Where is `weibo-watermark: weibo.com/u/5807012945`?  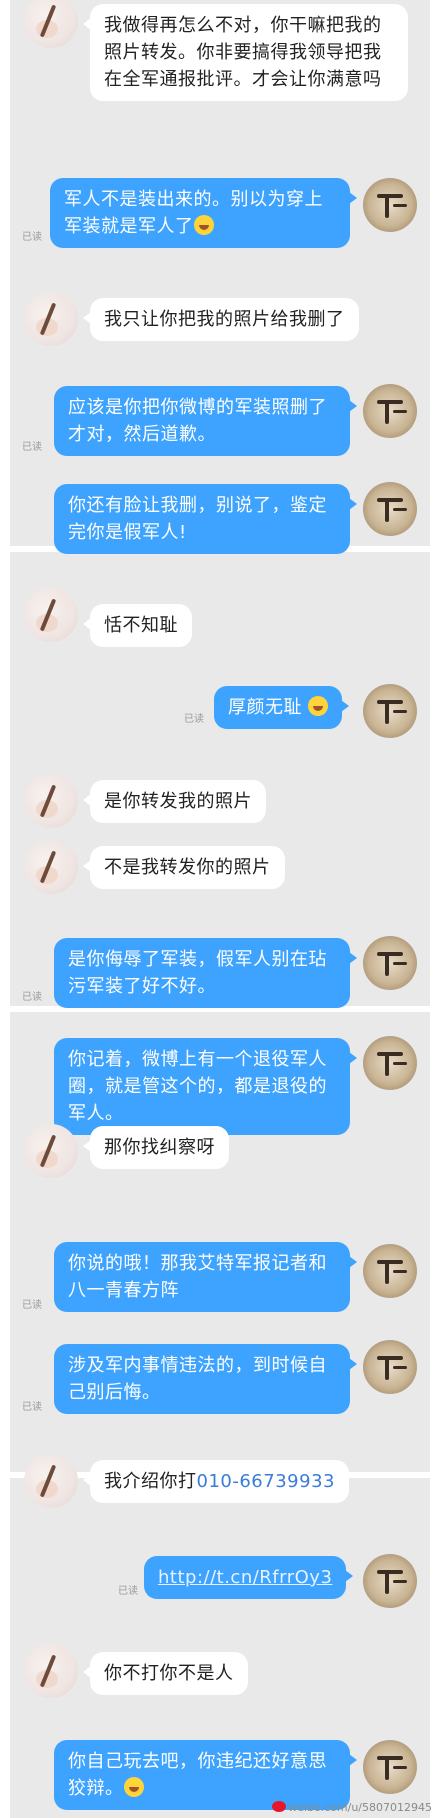 weibo-watermark: weibo.com/u/5807012945 is located at coordinates (352, 1807).